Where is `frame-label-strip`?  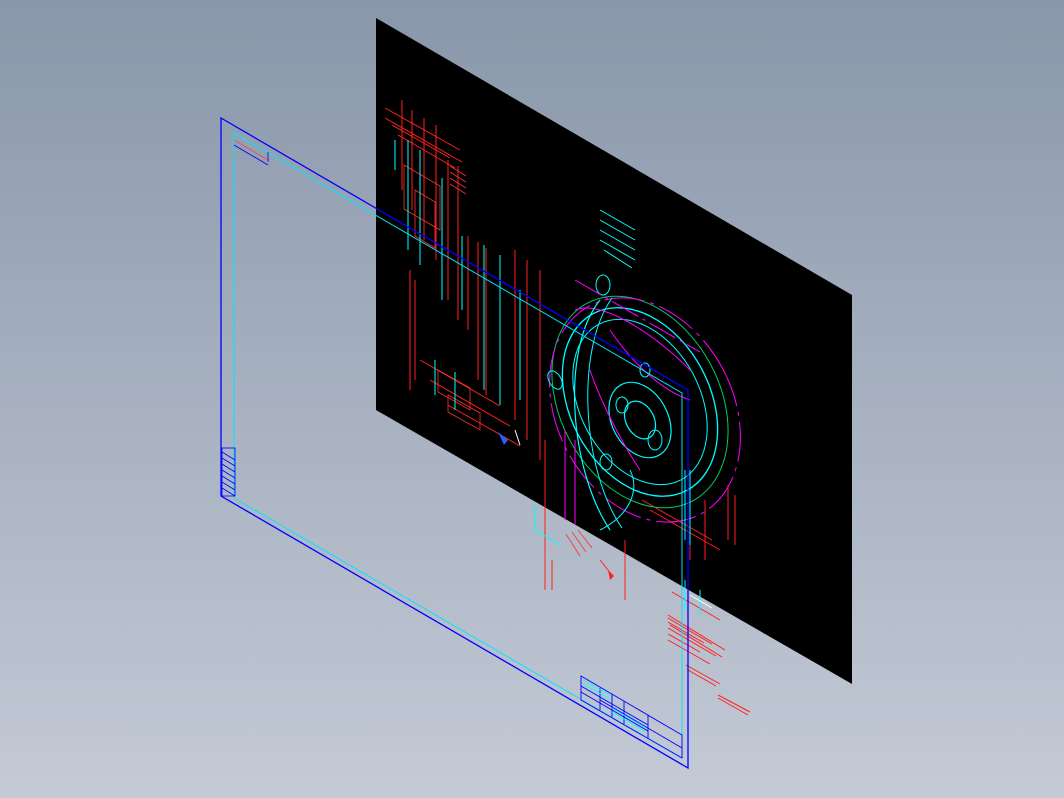
frame-label-strip is located at coordinates (251, 152).